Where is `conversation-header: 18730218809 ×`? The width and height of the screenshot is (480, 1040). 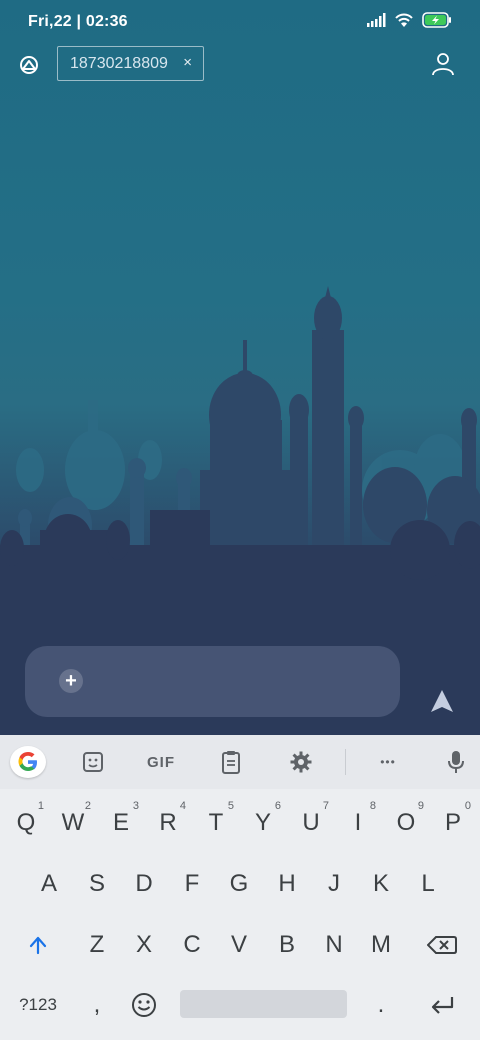
conversation-header: 18730218809 × is located at coordinates (240, 64).